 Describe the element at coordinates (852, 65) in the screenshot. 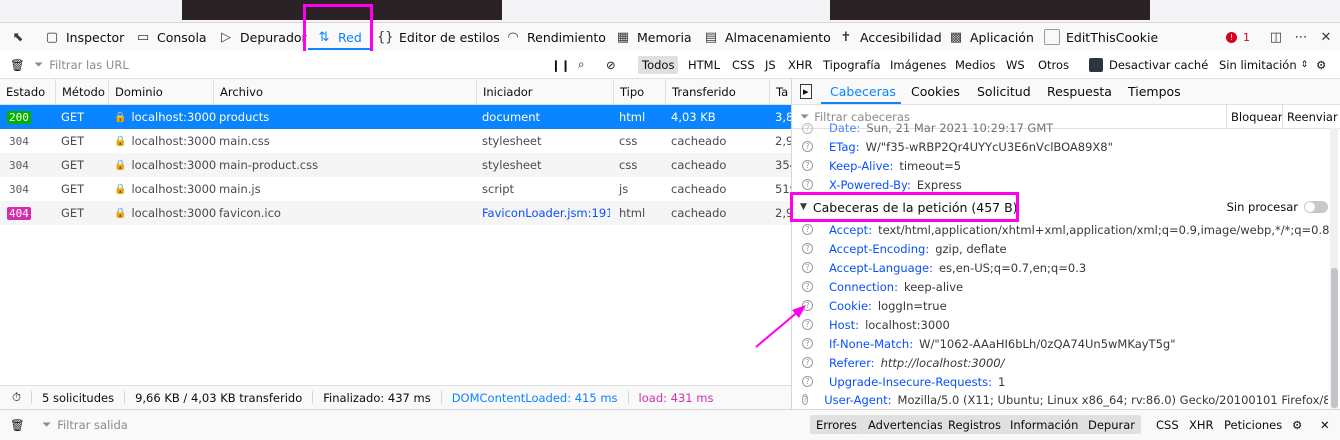

I see `type-filter-fonts: Tipografía` at that location.